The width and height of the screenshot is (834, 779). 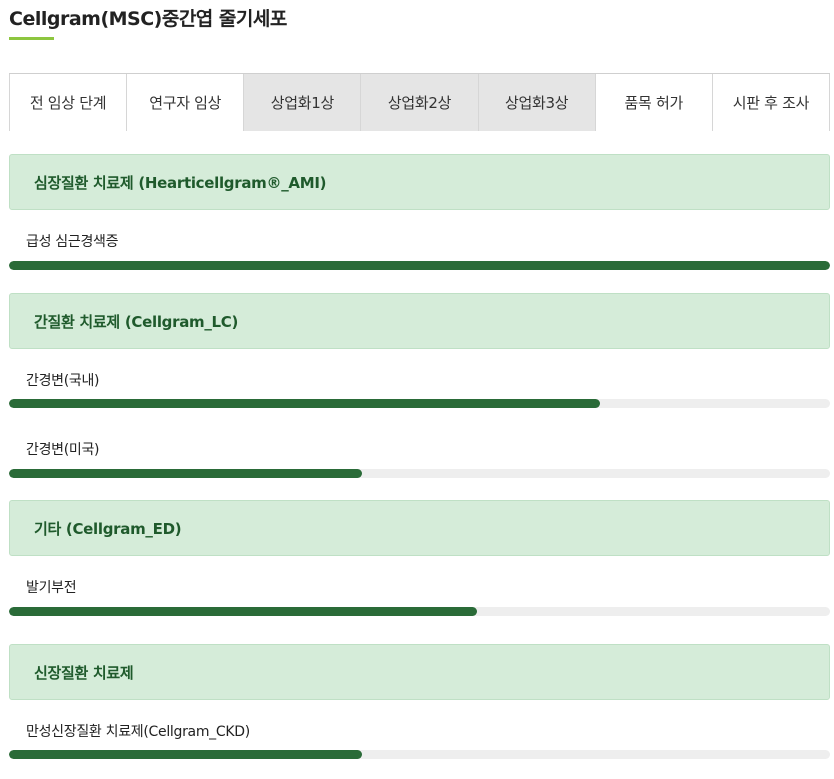 What do you see at coordinates (419, 321) in the screenshot?
I see `section-header-liver: 간질환 치료제 (Cellgram_LC)` at bounding box center [419, 321].